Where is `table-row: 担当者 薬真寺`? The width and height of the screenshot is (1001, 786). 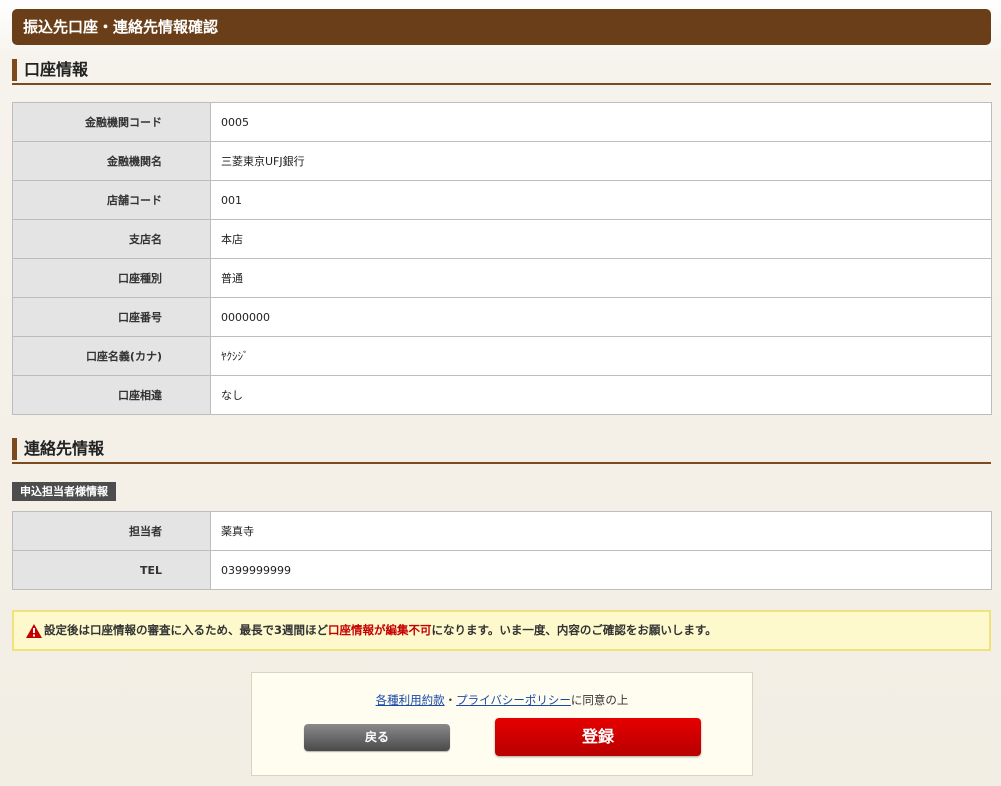
table-row: 担当者 薬真寺 is located at coordinates (502, 531).